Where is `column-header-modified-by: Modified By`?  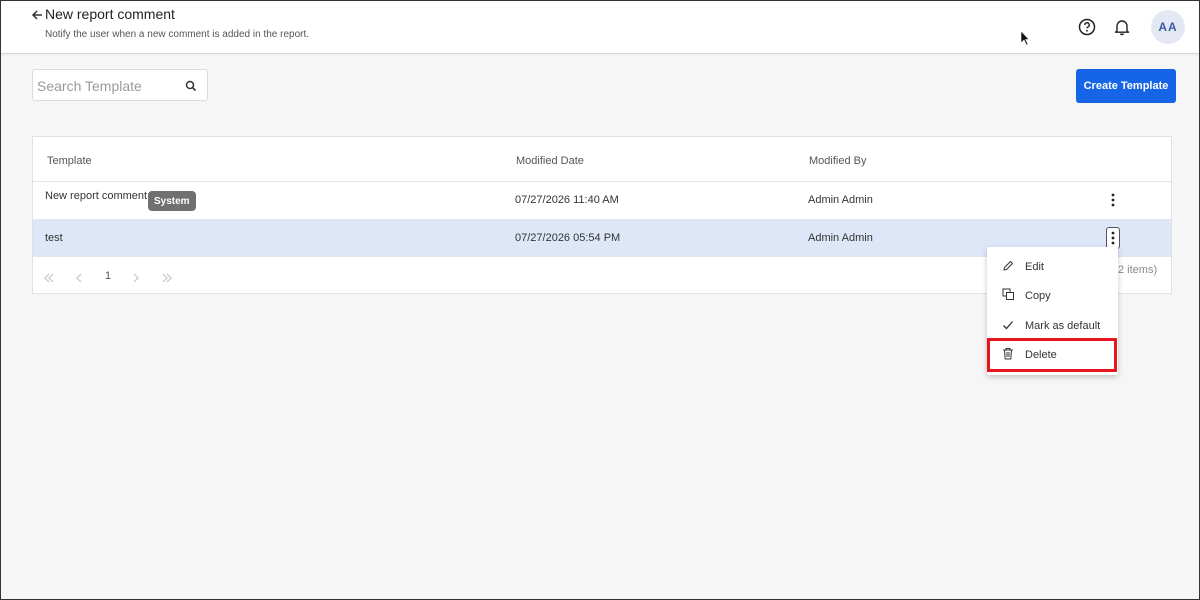 column-header-modified-by: Modified By is located at coordinates (837, 161).